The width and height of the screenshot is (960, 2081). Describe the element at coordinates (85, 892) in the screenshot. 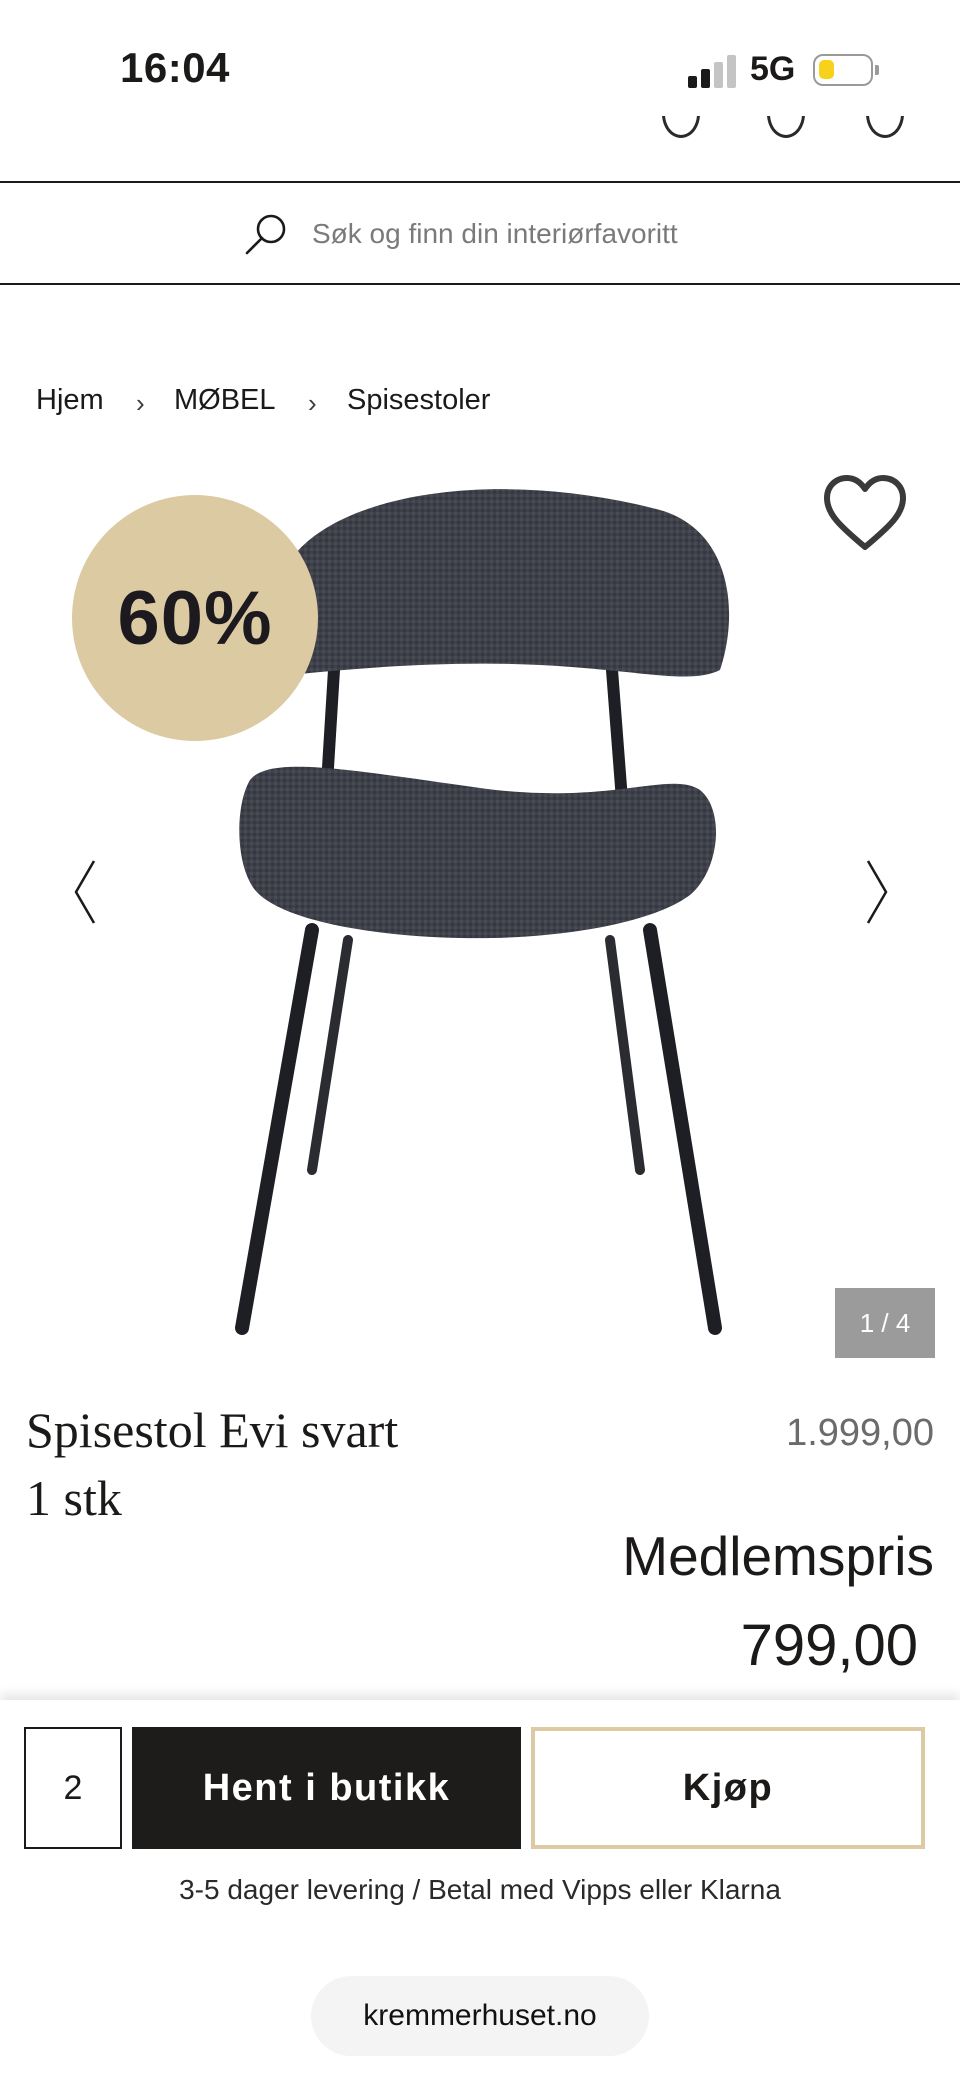

I see `chevron-left-icon` at that location.